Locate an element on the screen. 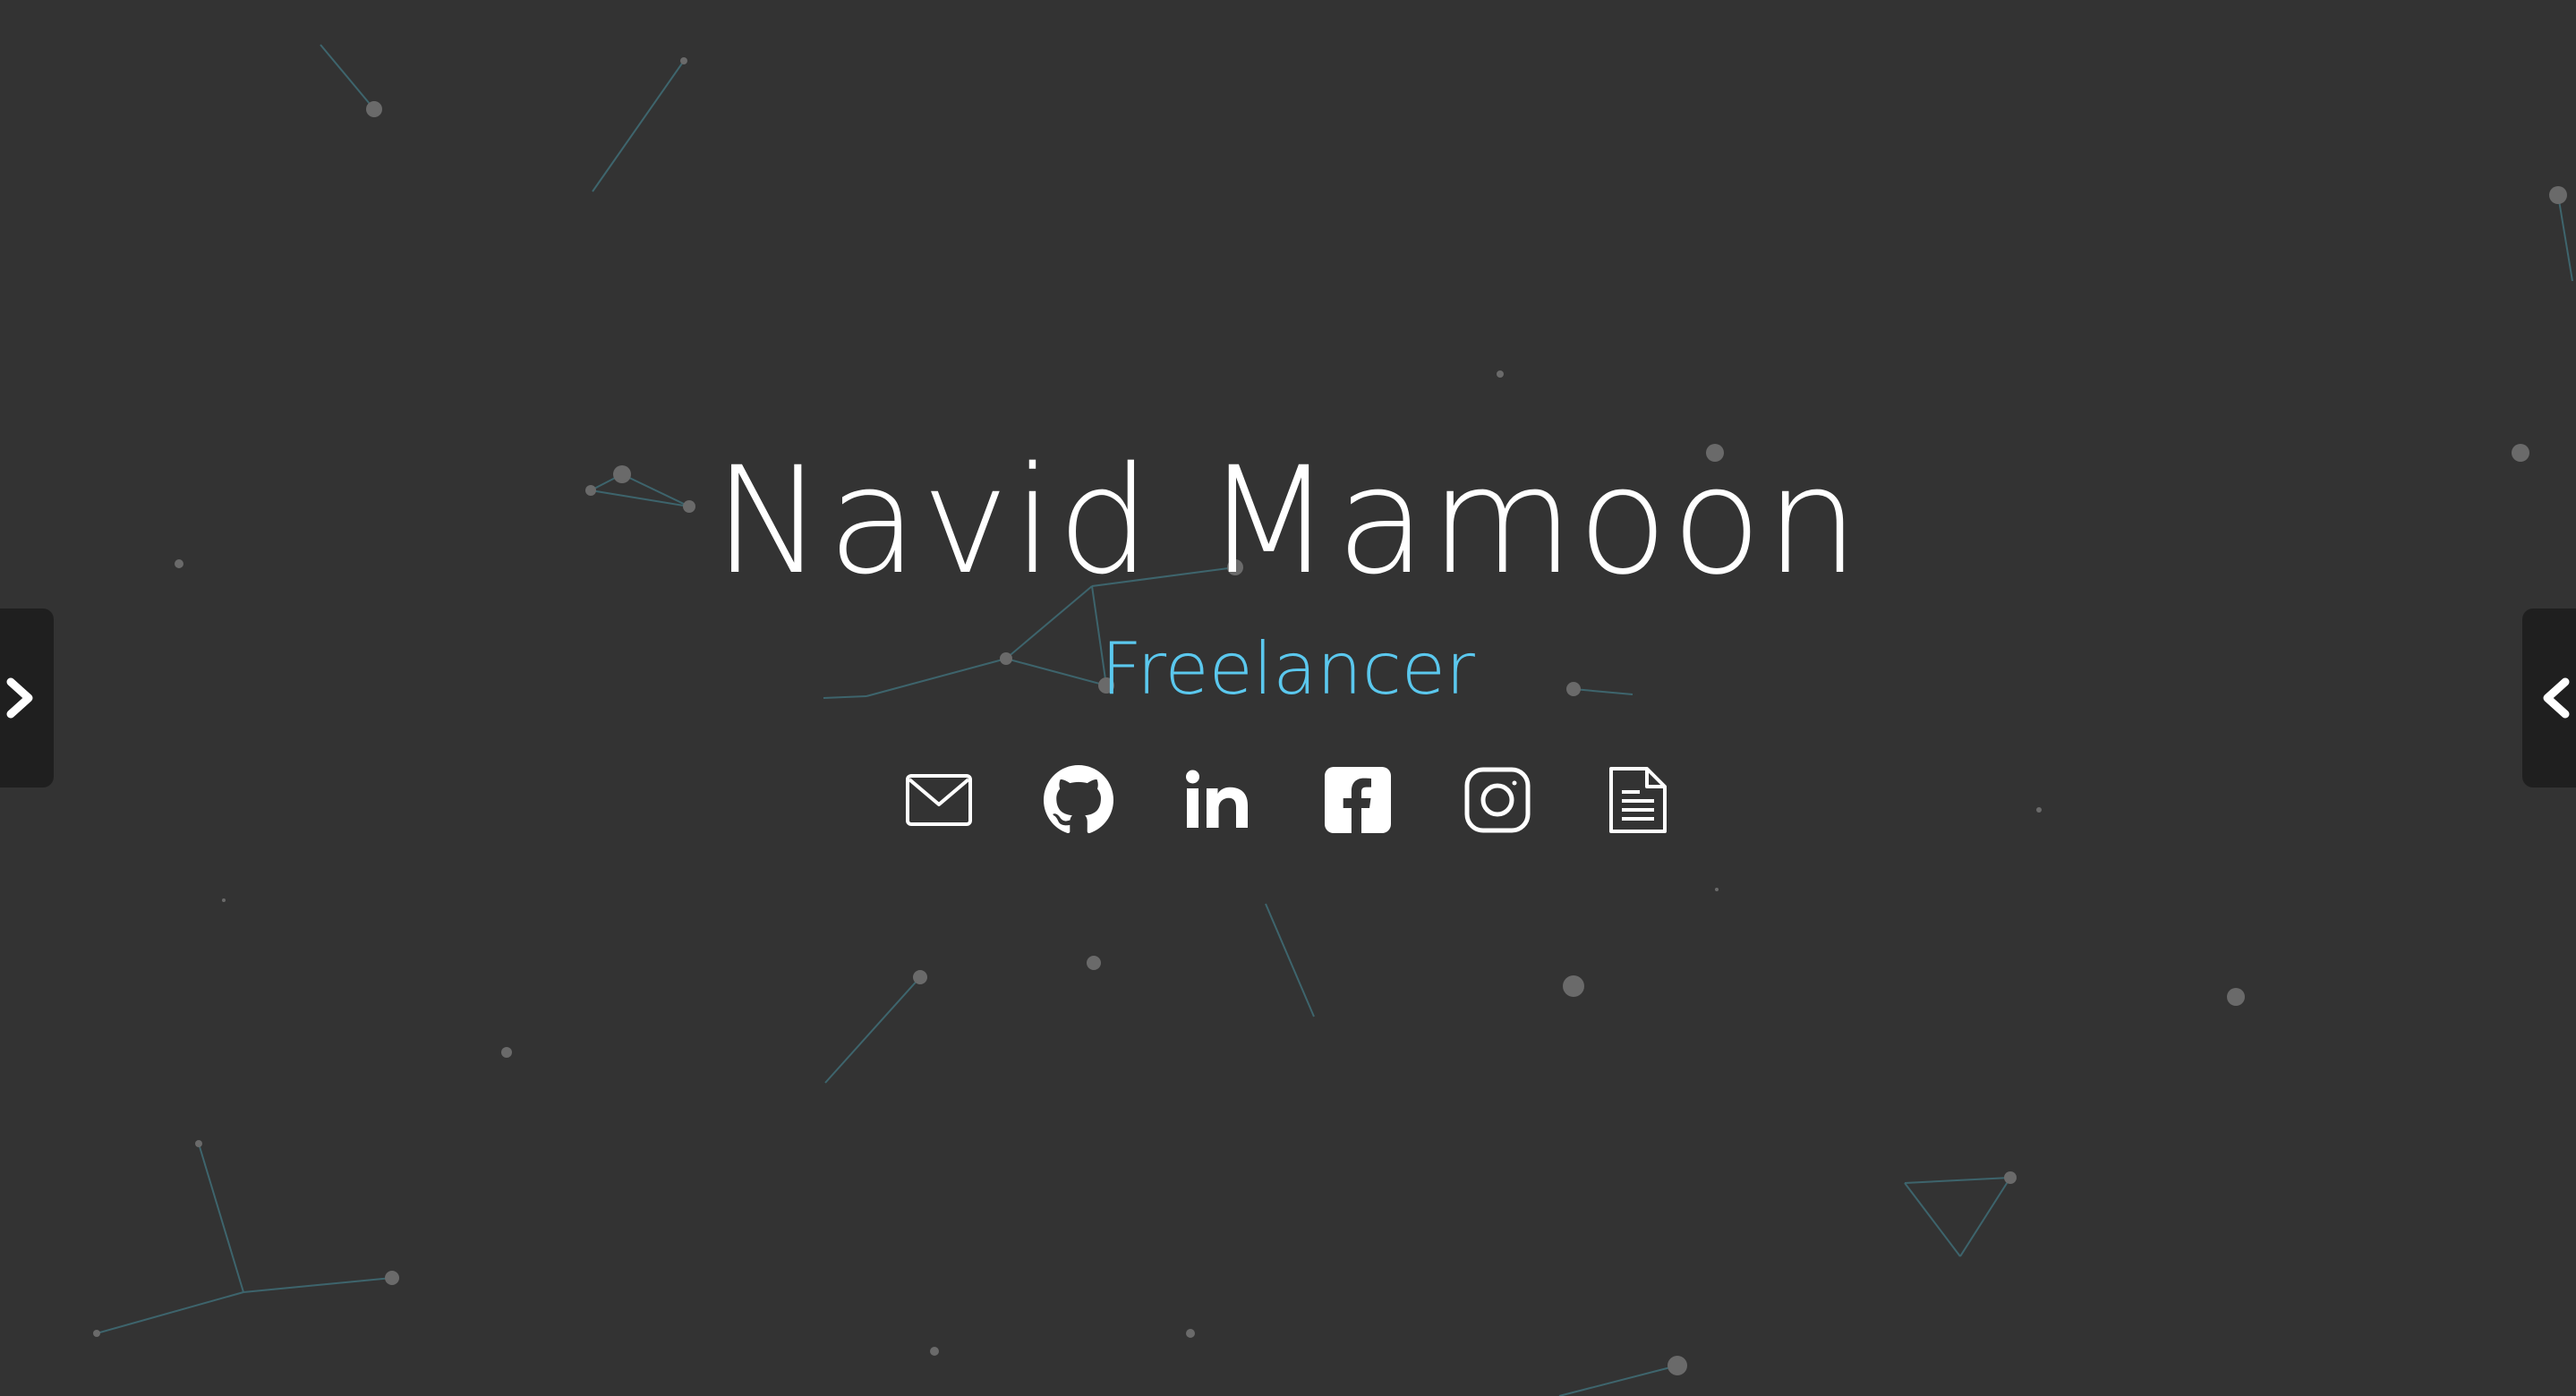 The image size is (2576, 1396). profile-name: Navid Mamoon is located at coordinates (1288, 521).